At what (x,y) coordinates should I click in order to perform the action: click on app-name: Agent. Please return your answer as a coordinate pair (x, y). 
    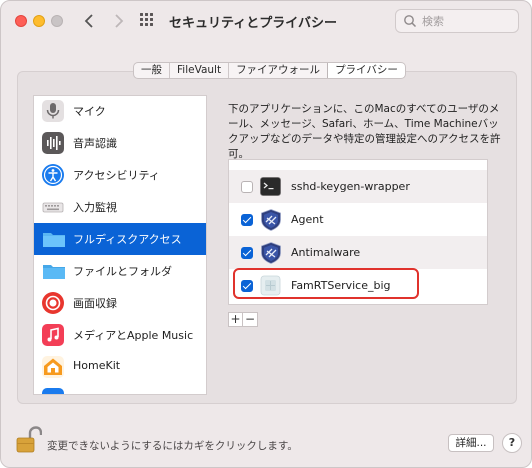
    Looking at the image, I should click on (307, 219).